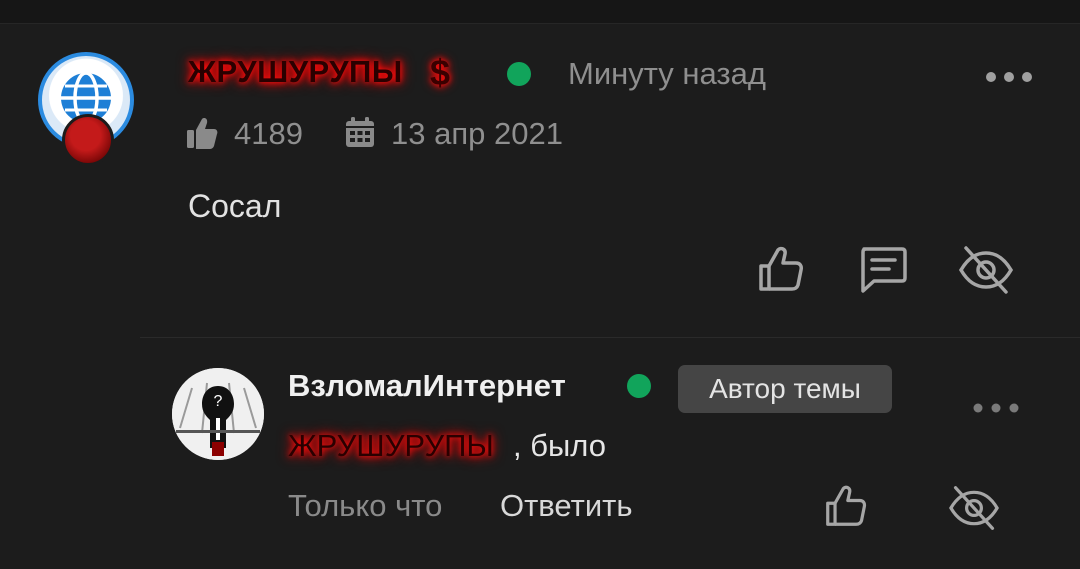 The image size is (1080, 569). Describe the element at coordinates (360, 132) in the screenshot. I see `calendar-icon` at that location.